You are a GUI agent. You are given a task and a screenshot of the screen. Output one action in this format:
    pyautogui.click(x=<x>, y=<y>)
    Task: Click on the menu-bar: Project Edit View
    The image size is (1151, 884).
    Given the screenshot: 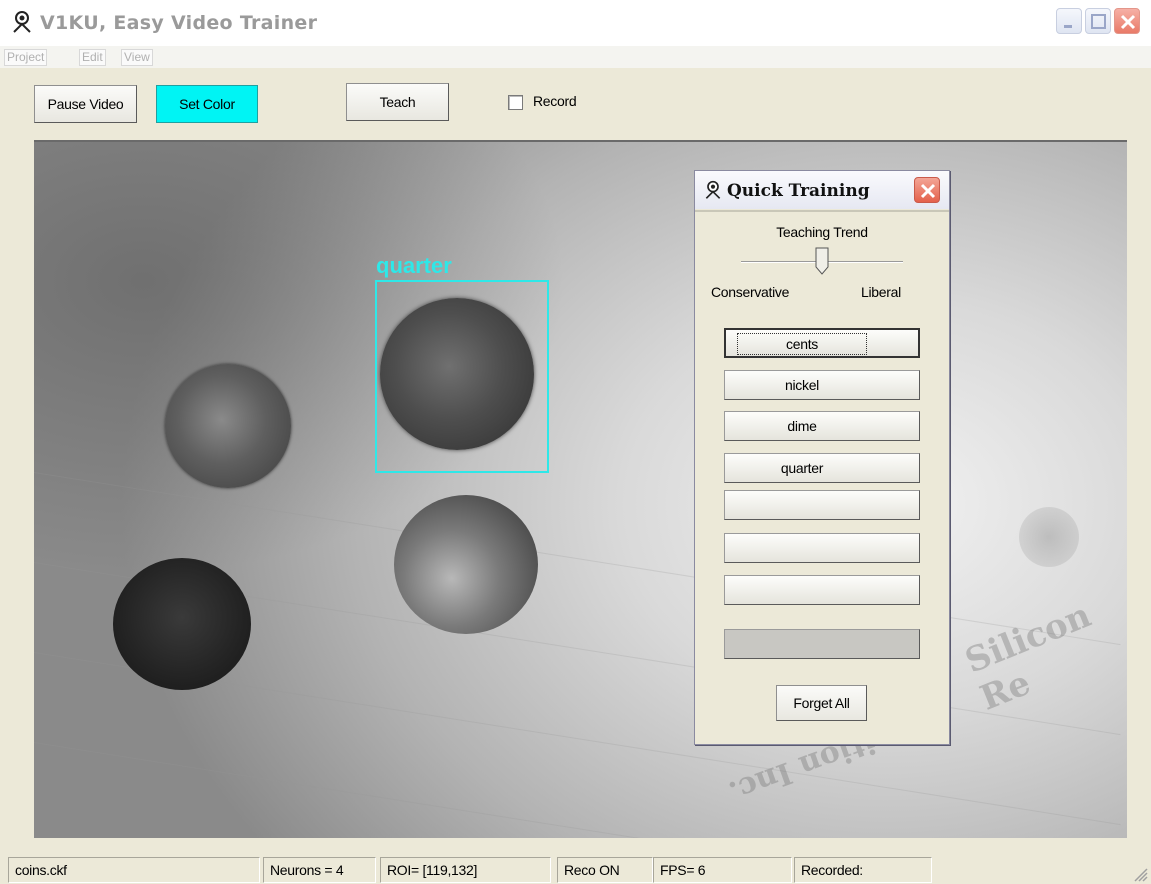 What is the action you would take?
    pyautogui.click(x=575, y=57)
    